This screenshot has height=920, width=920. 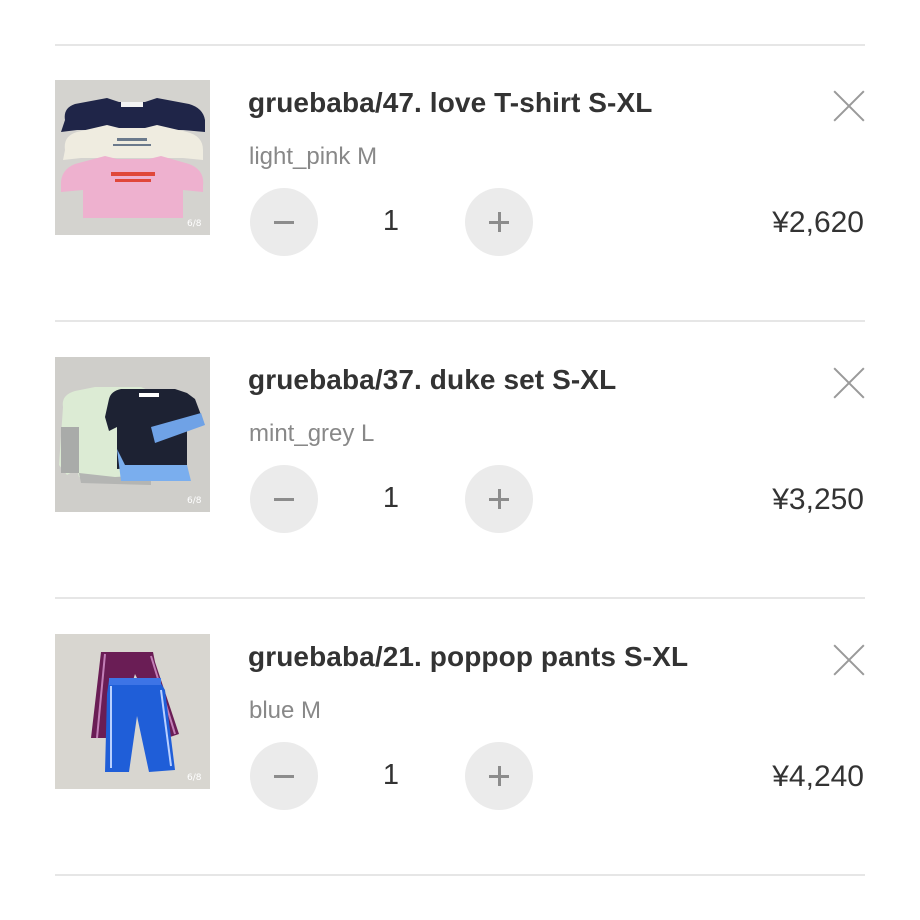 I want to click on item-price: ¥2,620, so click(x=818, y=222).